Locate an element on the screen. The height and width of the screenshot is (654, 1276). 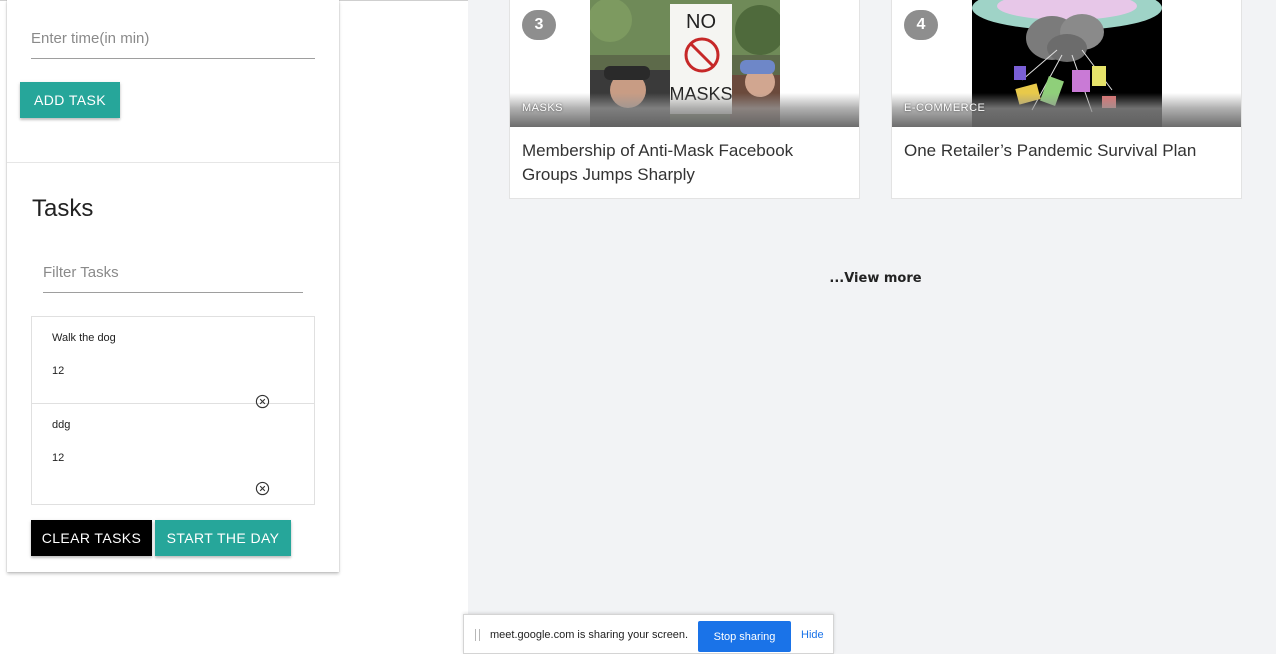
share-message: meet.google.com is sharing your screen. is located at coordinates (589, 635).